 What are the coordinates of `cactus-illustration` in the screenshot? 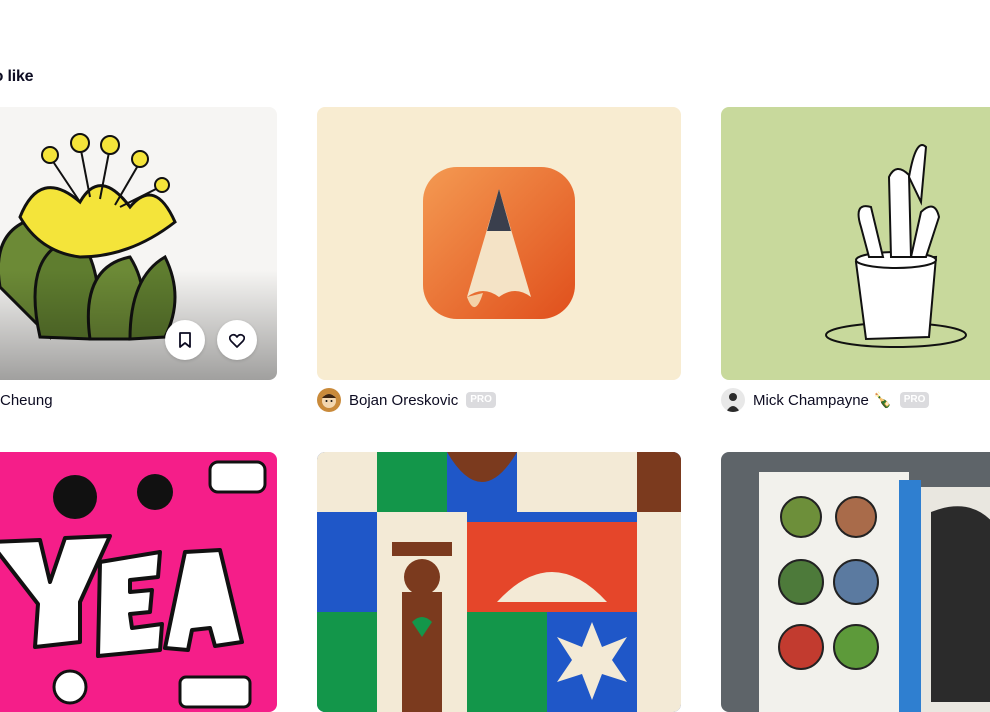 It's located at (896, 246).